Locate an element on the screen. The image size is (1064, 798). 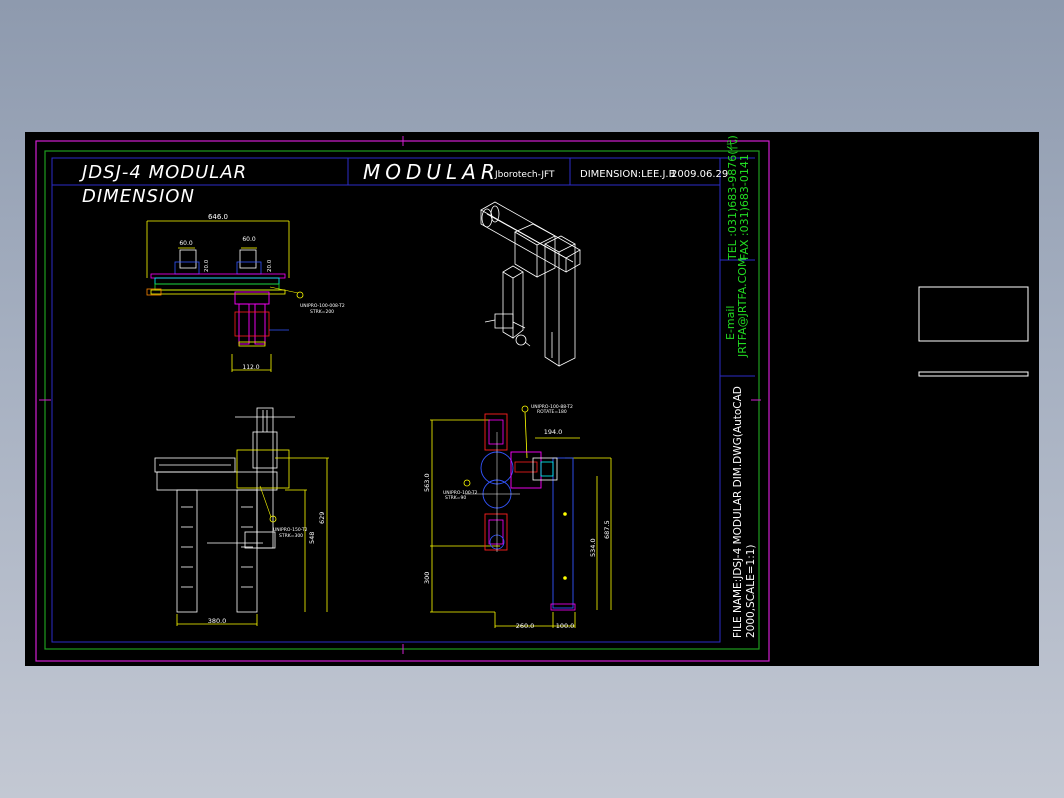
dim-top-small-2: 20.0 is located at coordinates (270, 265).